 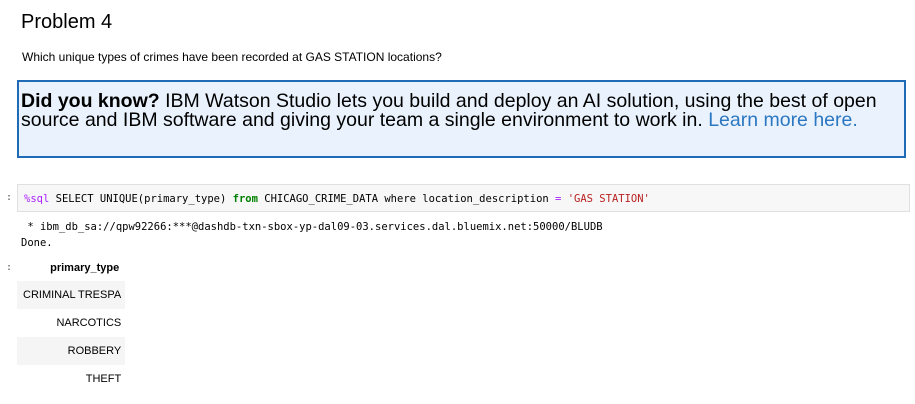 What do you see at coordinates (9, 197) in the screenshot?
I see `code-cell-prompt: :` at bounding box center [9, 197].